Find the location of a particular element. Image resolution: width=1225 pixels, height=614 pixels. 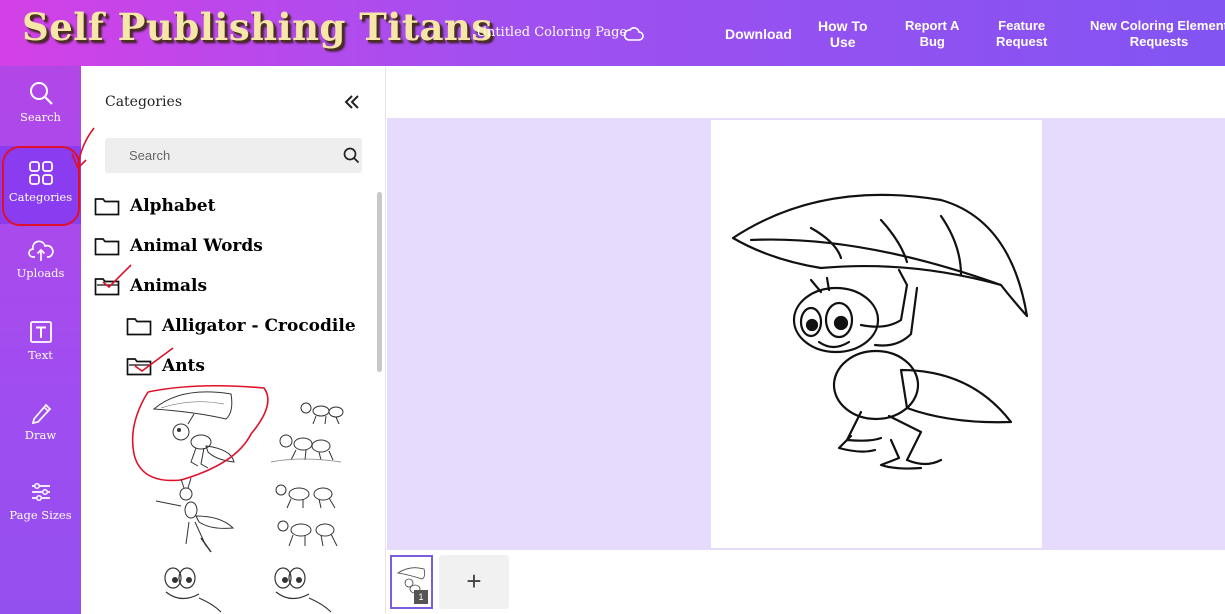

cloud-save-icon is located at coordinates (634, 34).